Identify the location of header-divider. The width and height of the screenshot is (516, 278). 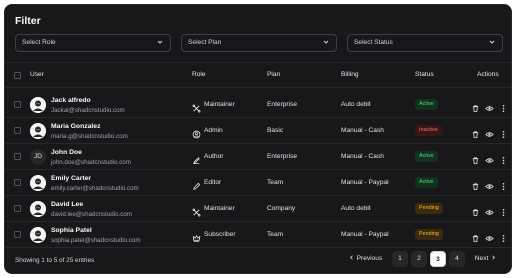
(258, 62).